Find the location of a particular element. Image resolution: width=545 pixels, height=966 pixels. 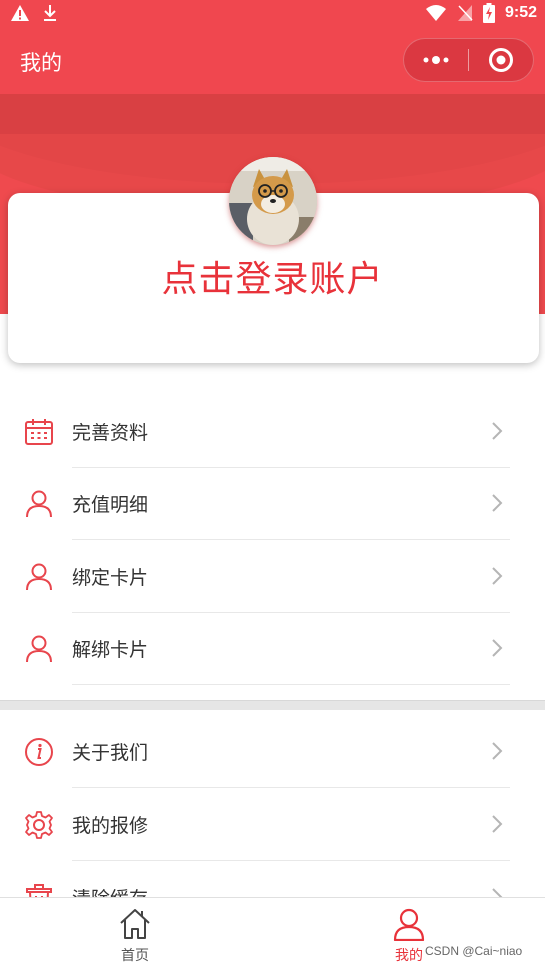

menu-item-label: 完善资料 is located at coordinates (110, 433).